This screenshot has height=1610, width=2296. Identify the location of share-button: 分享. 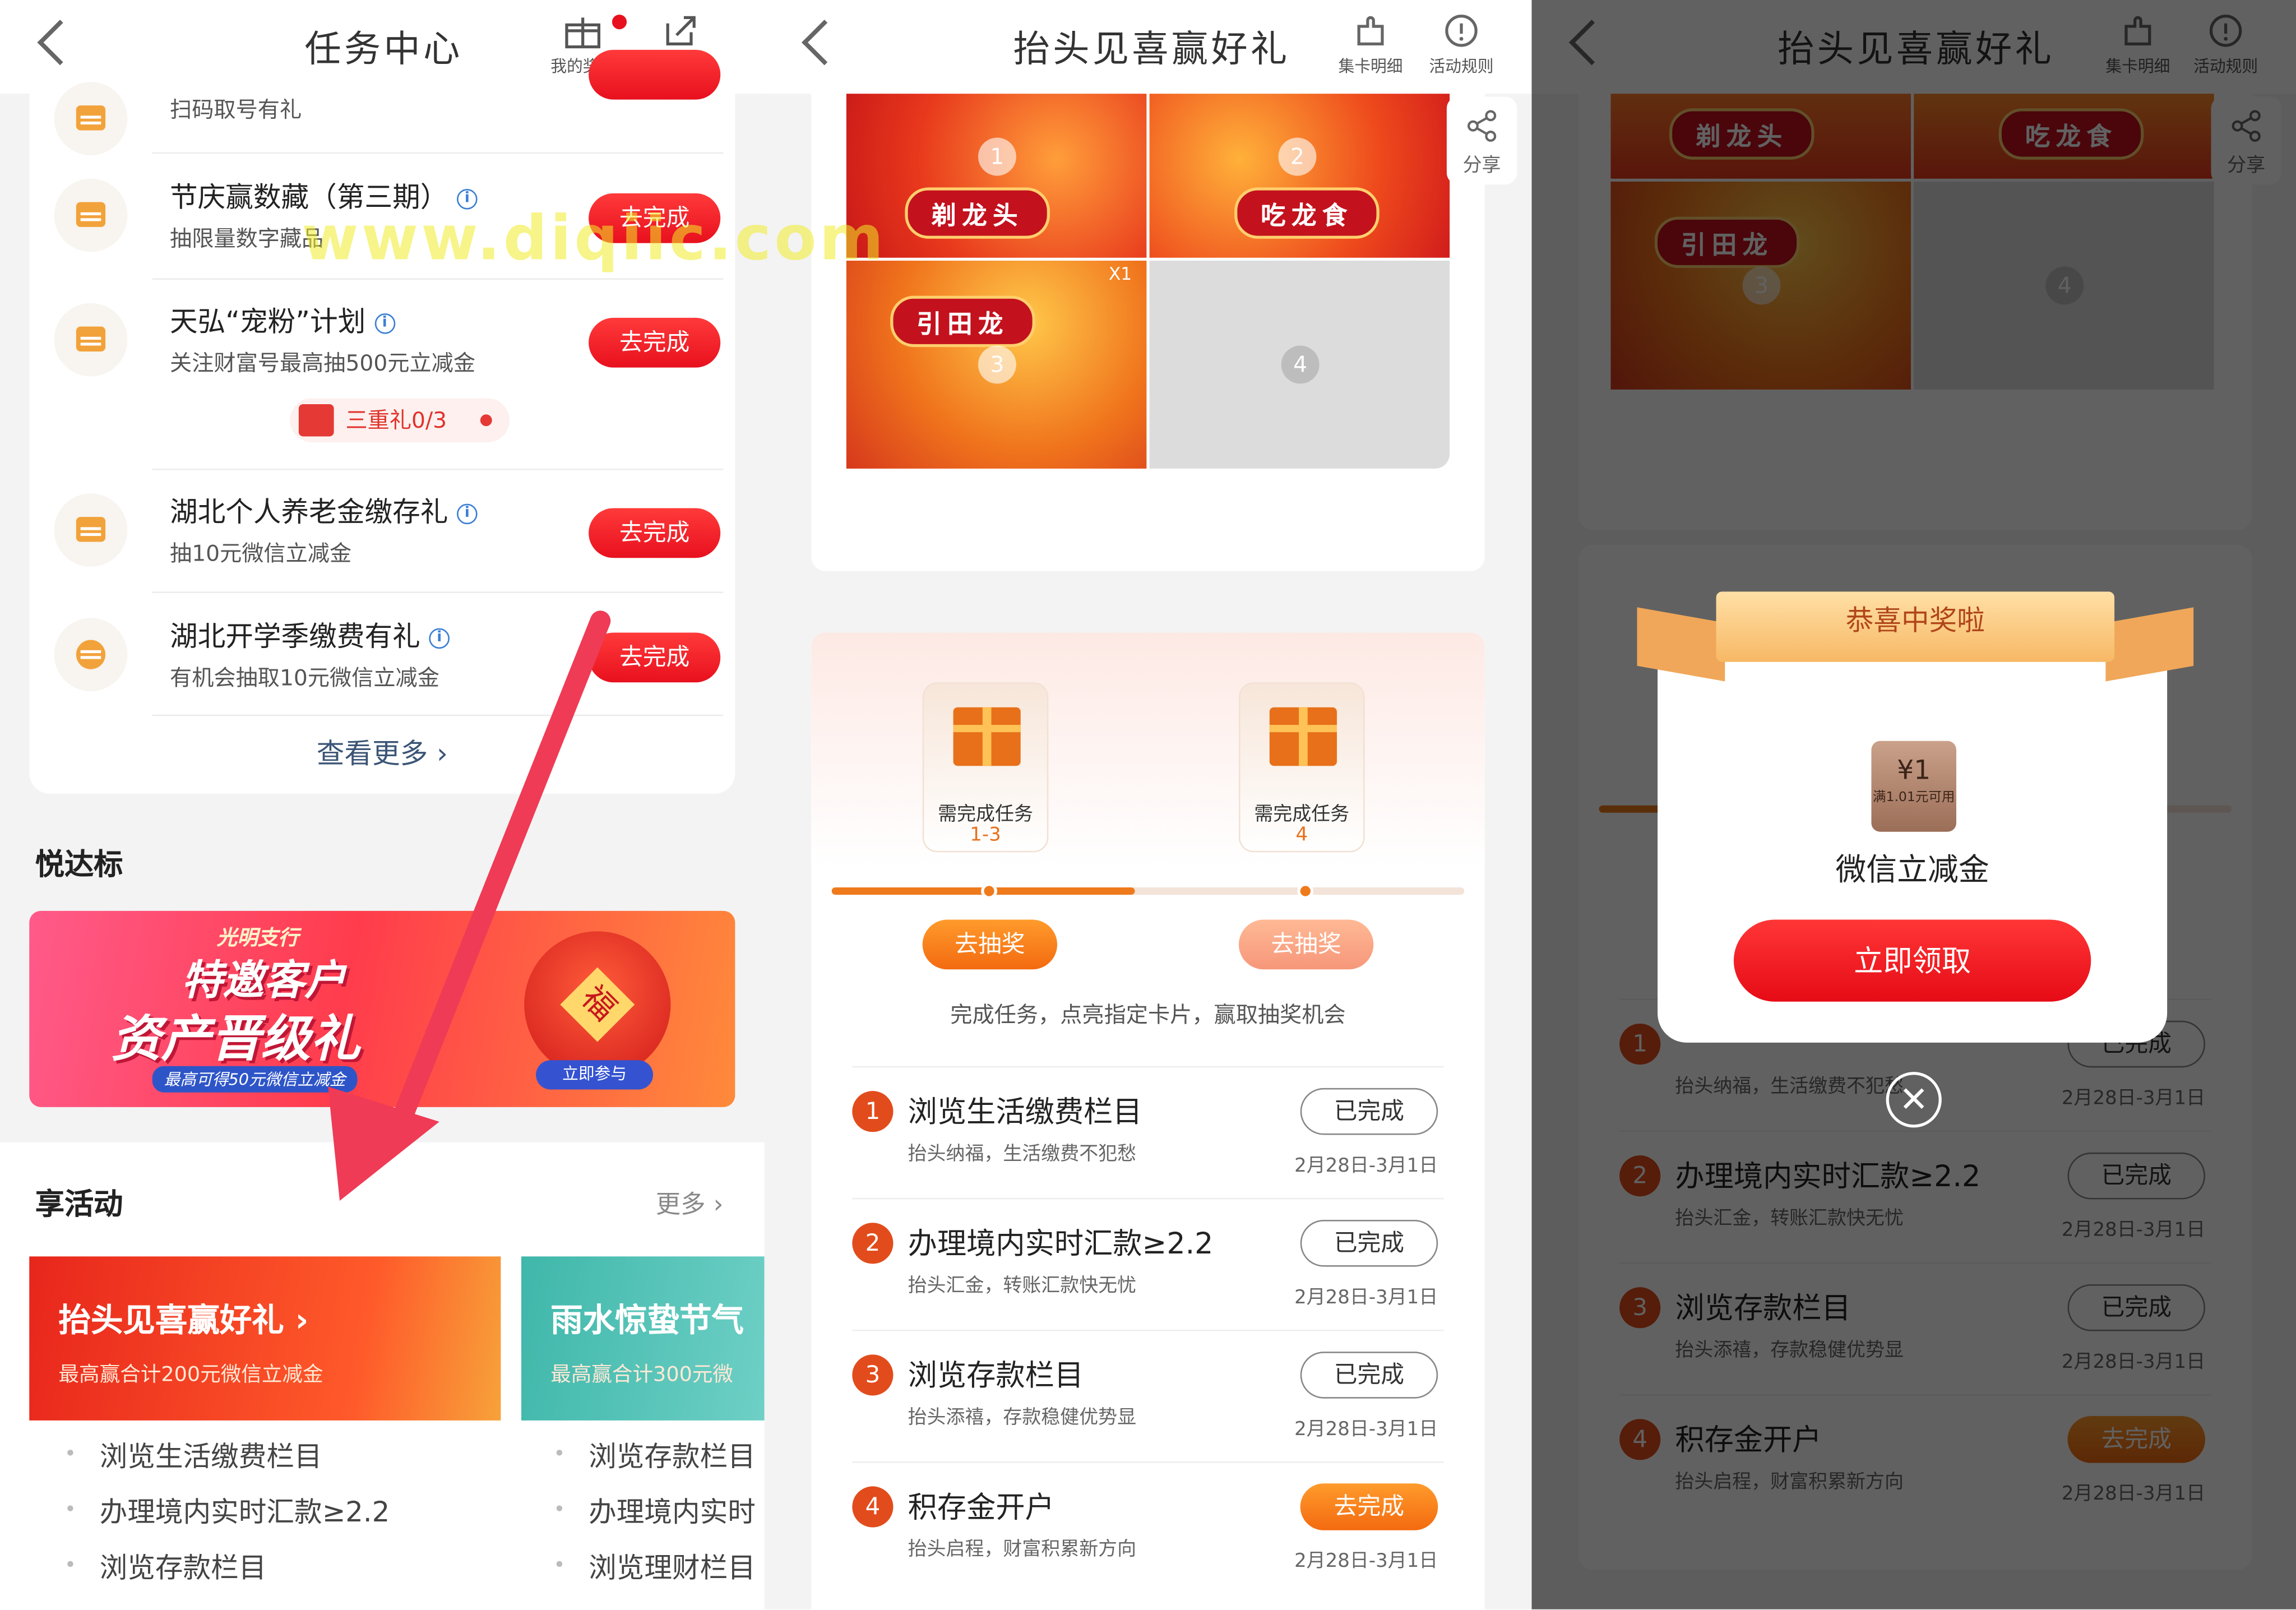
(1481, 140).